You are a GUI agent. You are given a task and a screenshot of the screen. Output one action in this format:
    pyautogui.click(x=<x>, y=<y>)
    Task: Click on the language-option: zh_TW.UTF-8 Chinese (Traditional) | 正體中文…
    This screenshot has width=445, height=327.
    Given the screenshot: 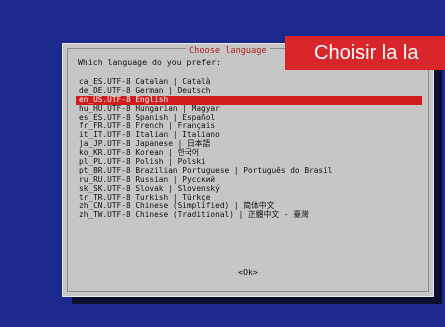 What is the action you would take?
    pyautogui.click(x=249, y=215)
    